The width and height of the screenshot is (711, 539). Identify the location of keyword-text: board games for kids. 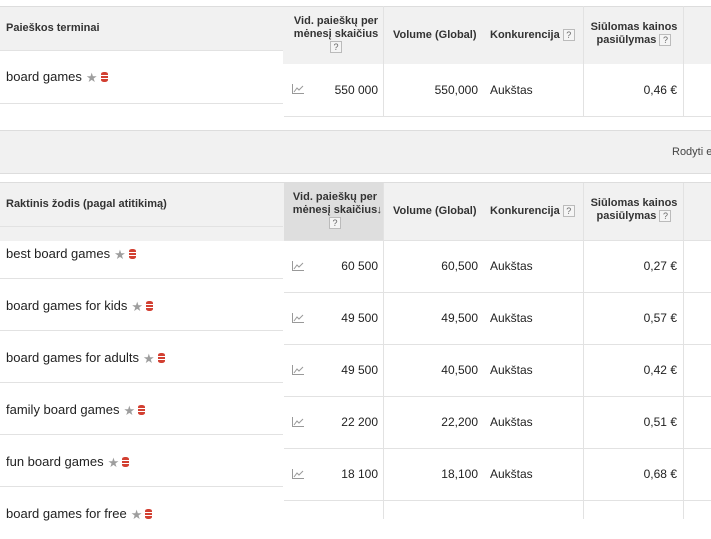
(66, 305).